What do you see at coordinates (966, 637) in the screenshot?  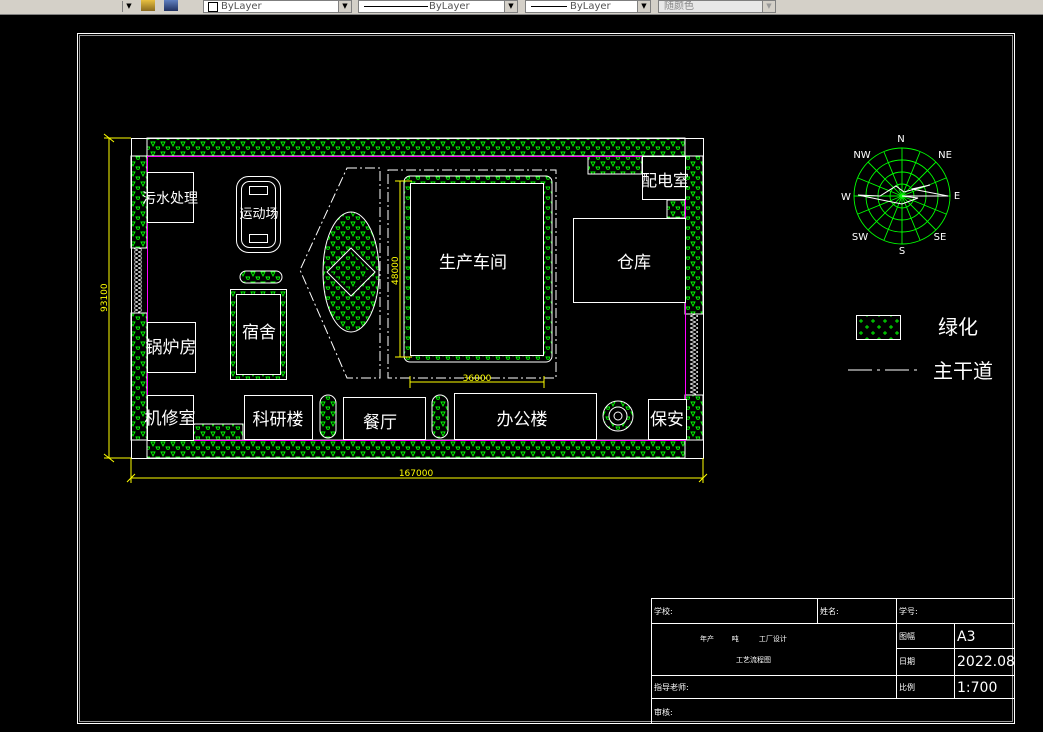 I see `title-sheet-value: A3` at bounding box center [966, 637].